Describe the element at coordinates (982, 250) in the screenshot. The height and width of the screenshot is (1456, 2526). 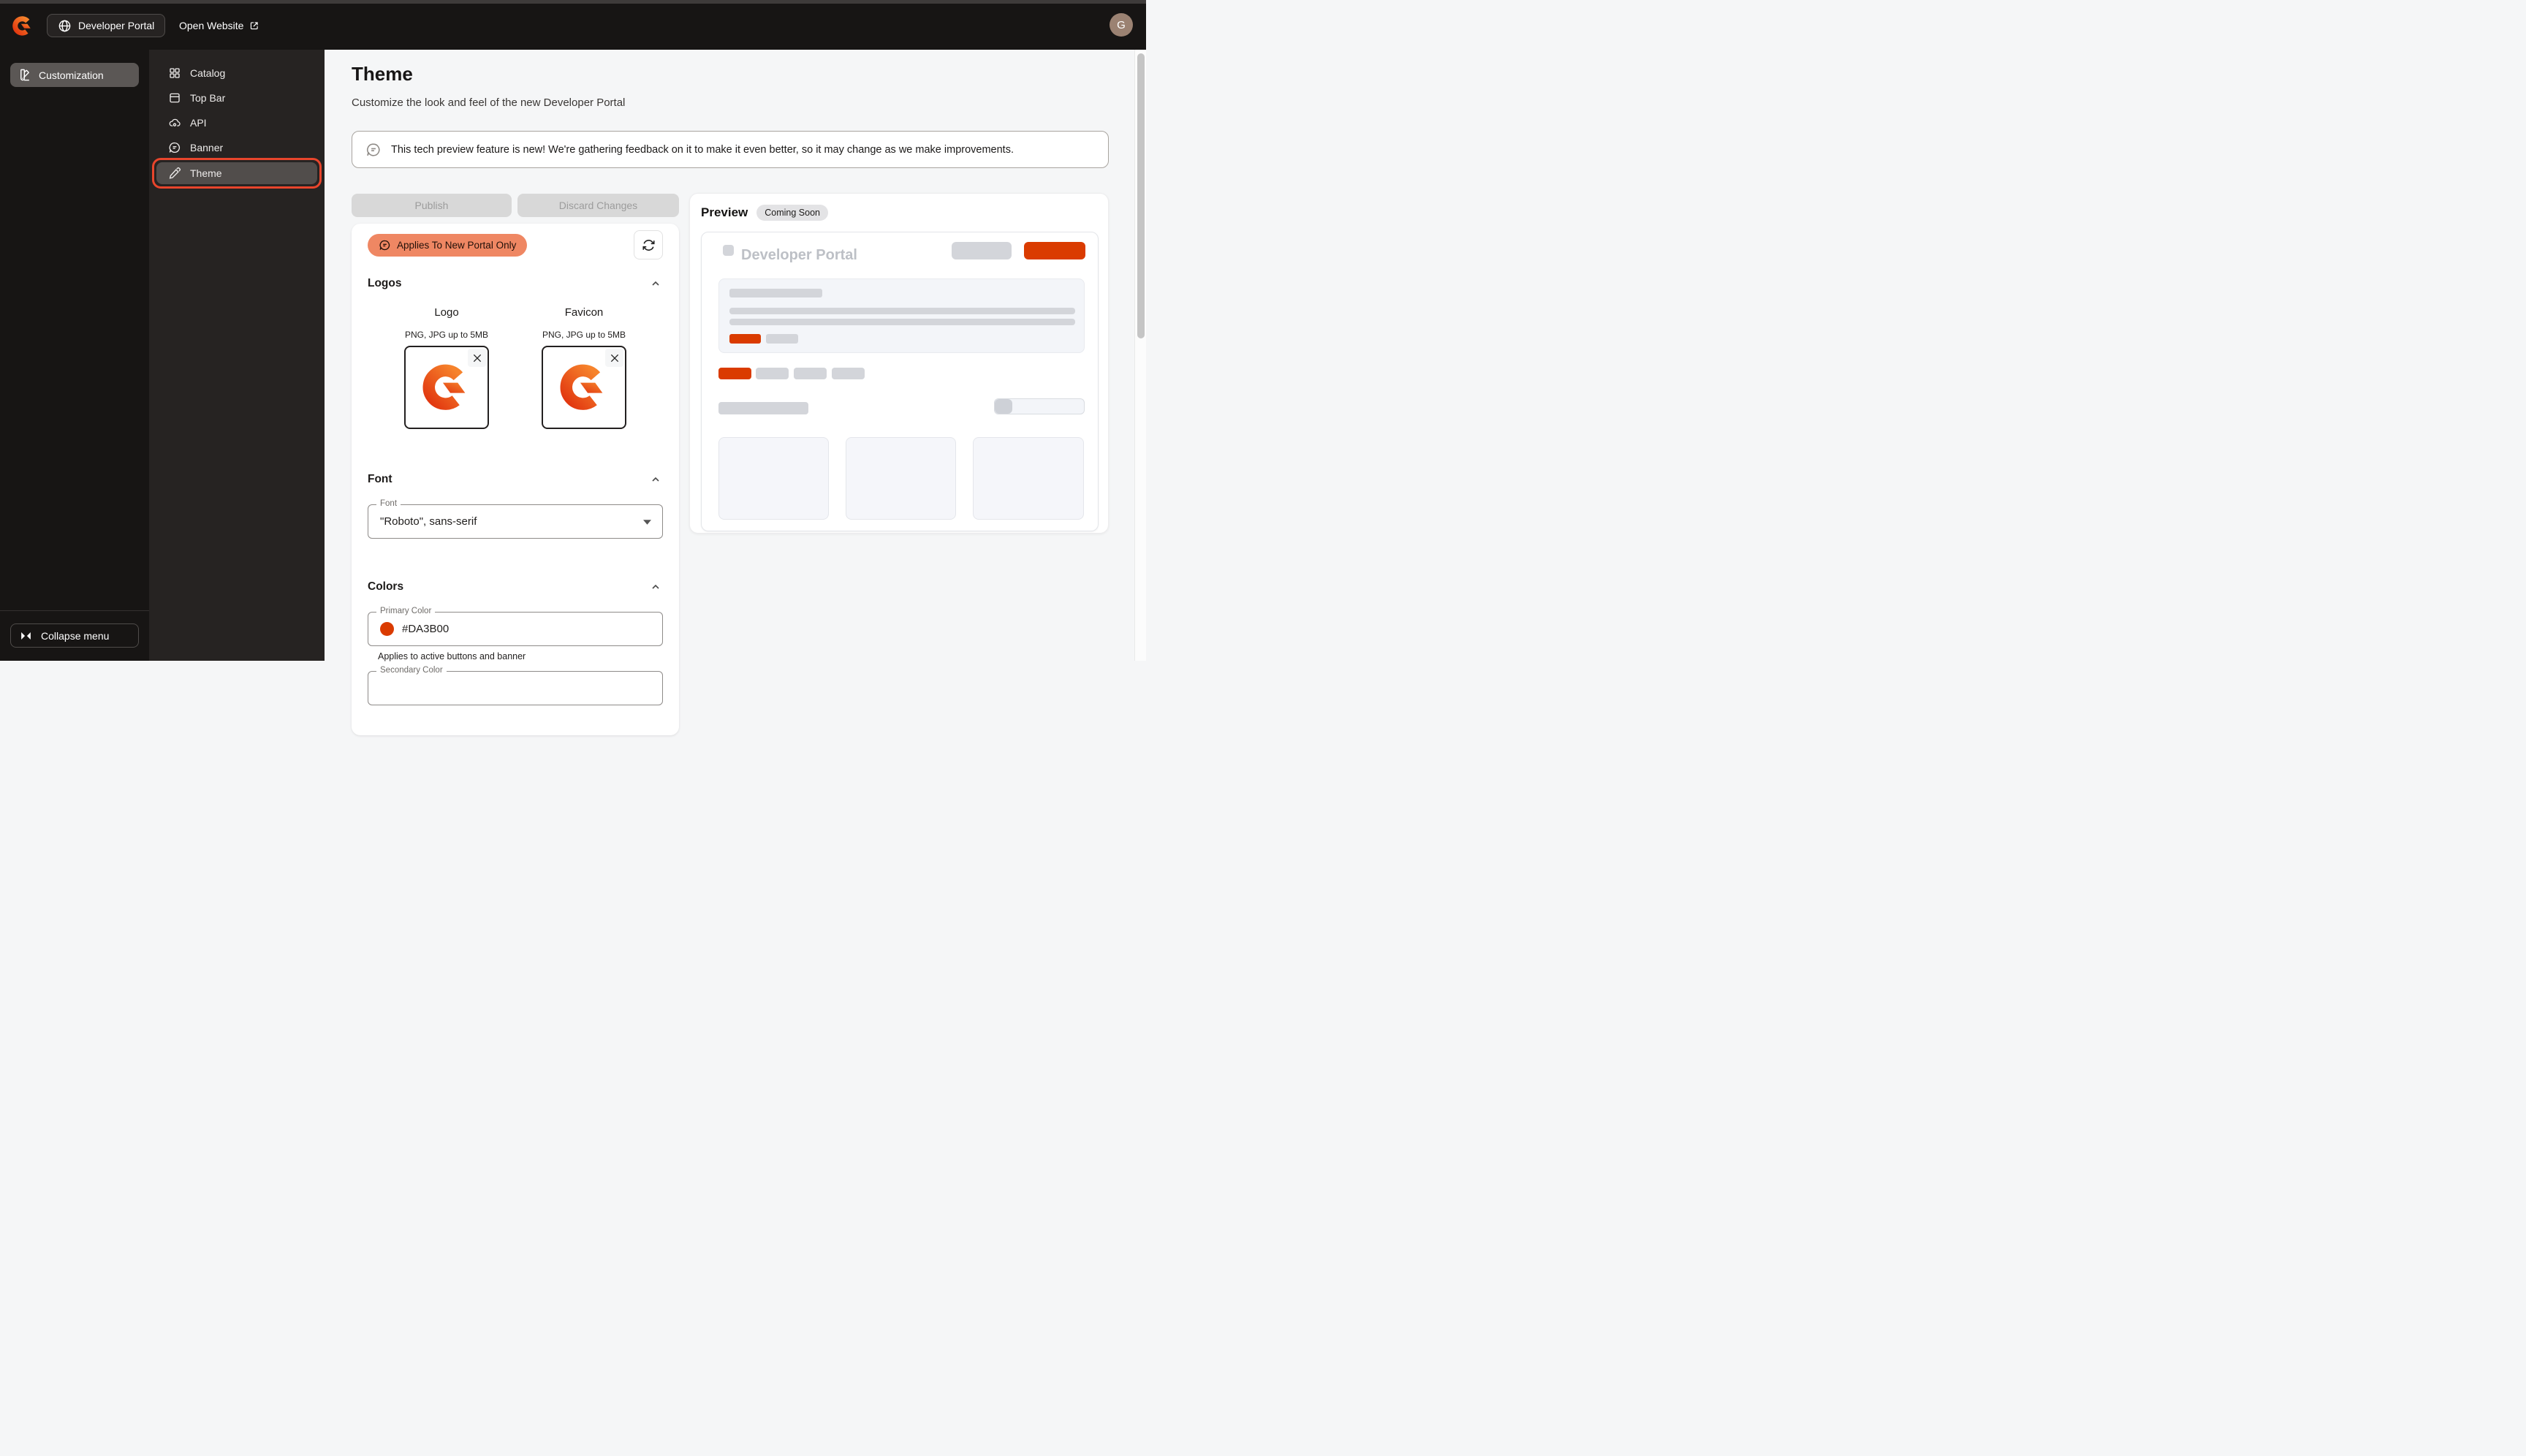
I see `mock-secondary-button-placeholder` at that location.